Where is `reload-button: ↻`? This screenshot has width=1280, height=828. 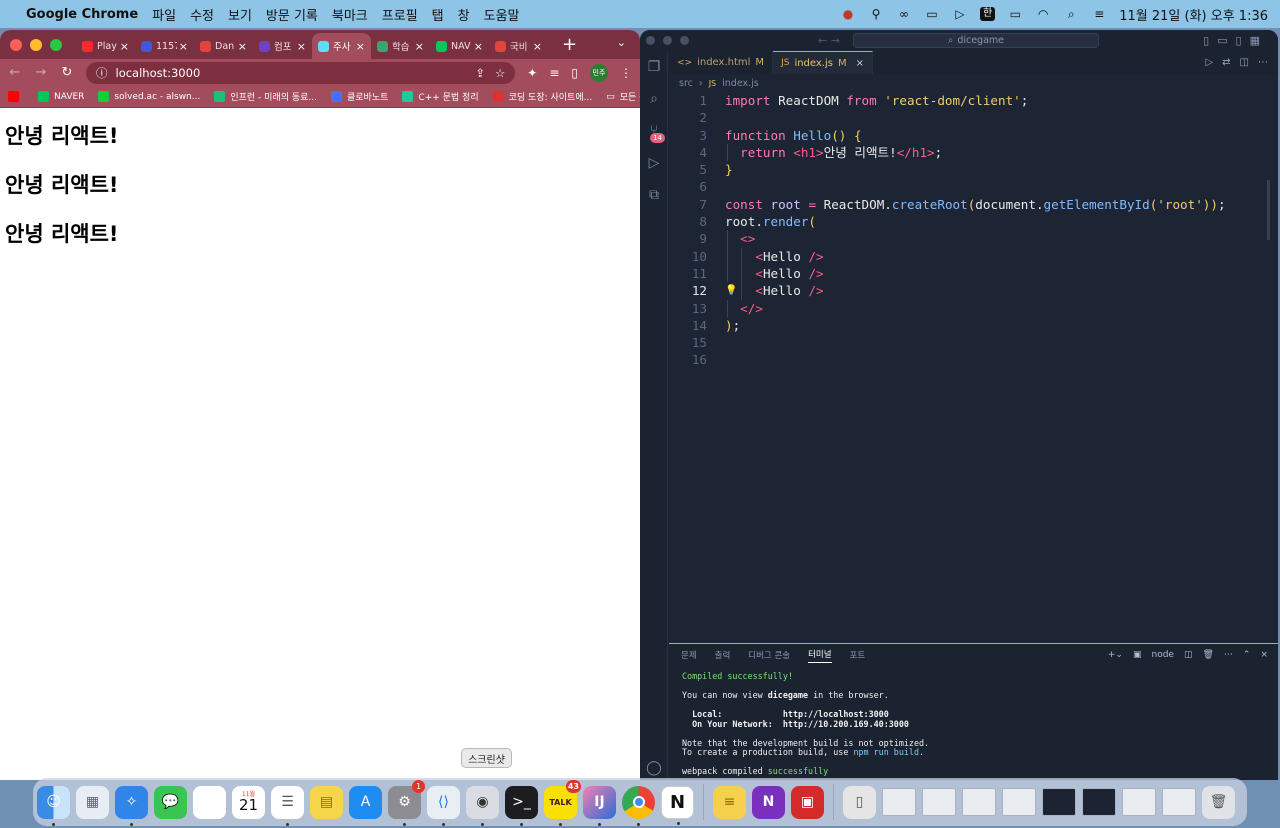
reload-button: ↻ is located at coordinates (67, 72).